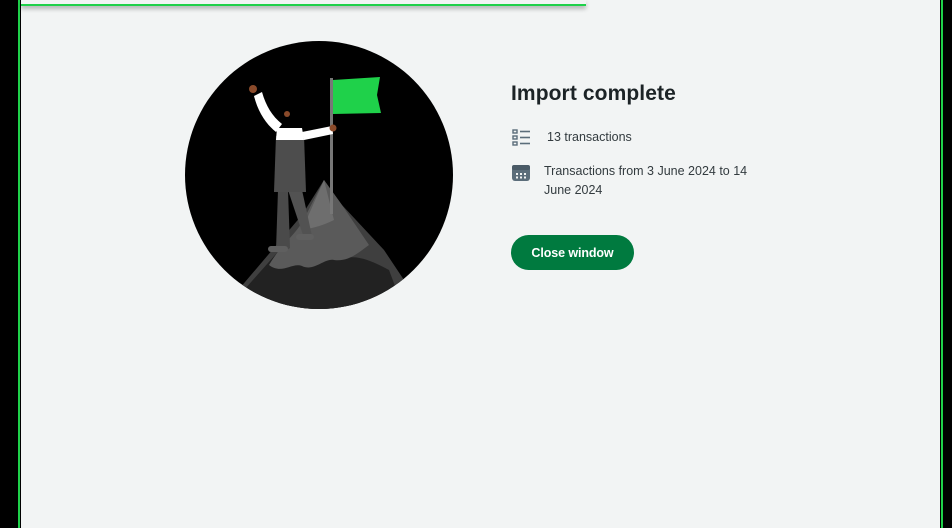 Image resolution: width=952 pixels, height=528 pixels. I want to click on close-window-button: Close window, so click(572, 252).